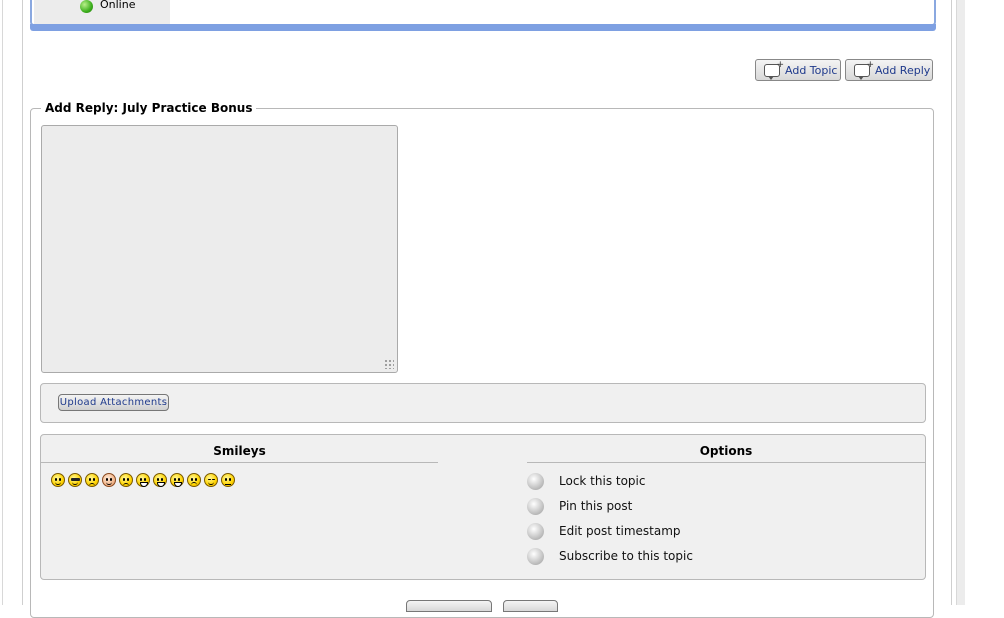  I want to click on page-left-border, so click(2, 302).